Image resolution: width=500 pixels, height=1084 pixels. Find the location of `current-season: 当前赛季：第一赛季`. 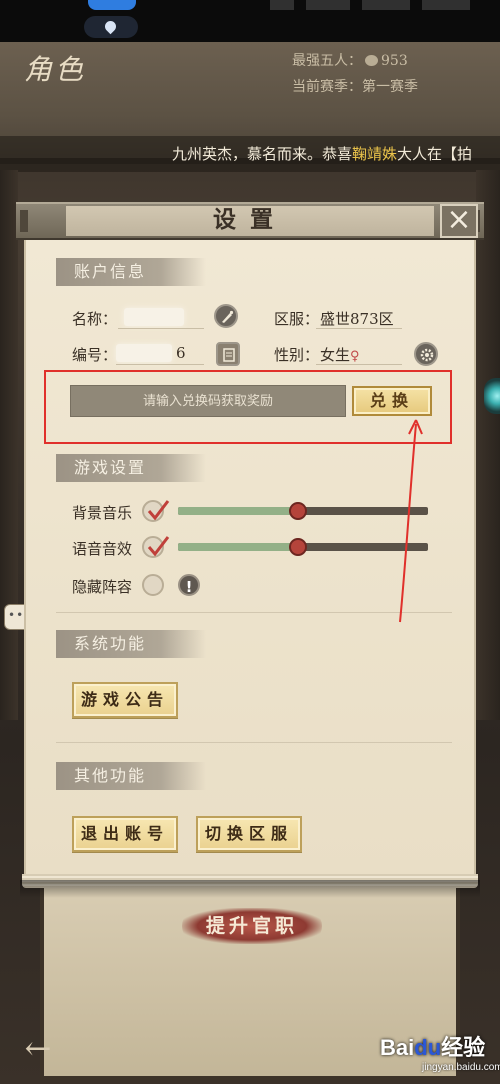

current-season: 当前赛季：第一赛季 is located at coordinates (355, 86).